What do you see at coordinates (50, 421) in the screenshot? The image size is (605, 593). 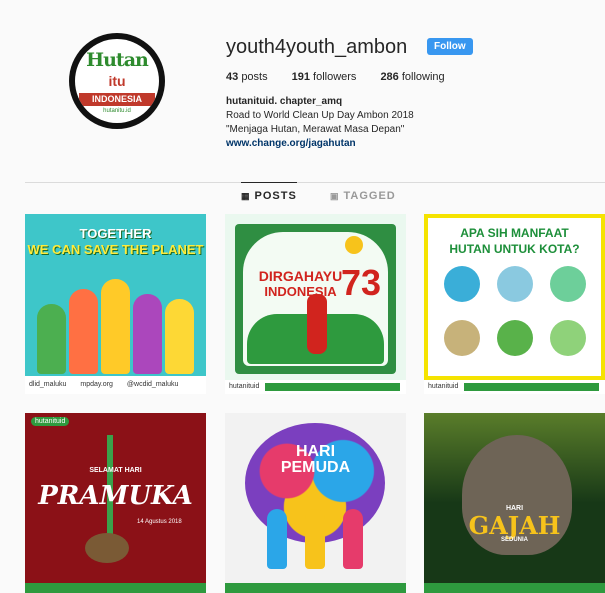 I see `post-tag: hutanituid` at bounding box center [50, 421].